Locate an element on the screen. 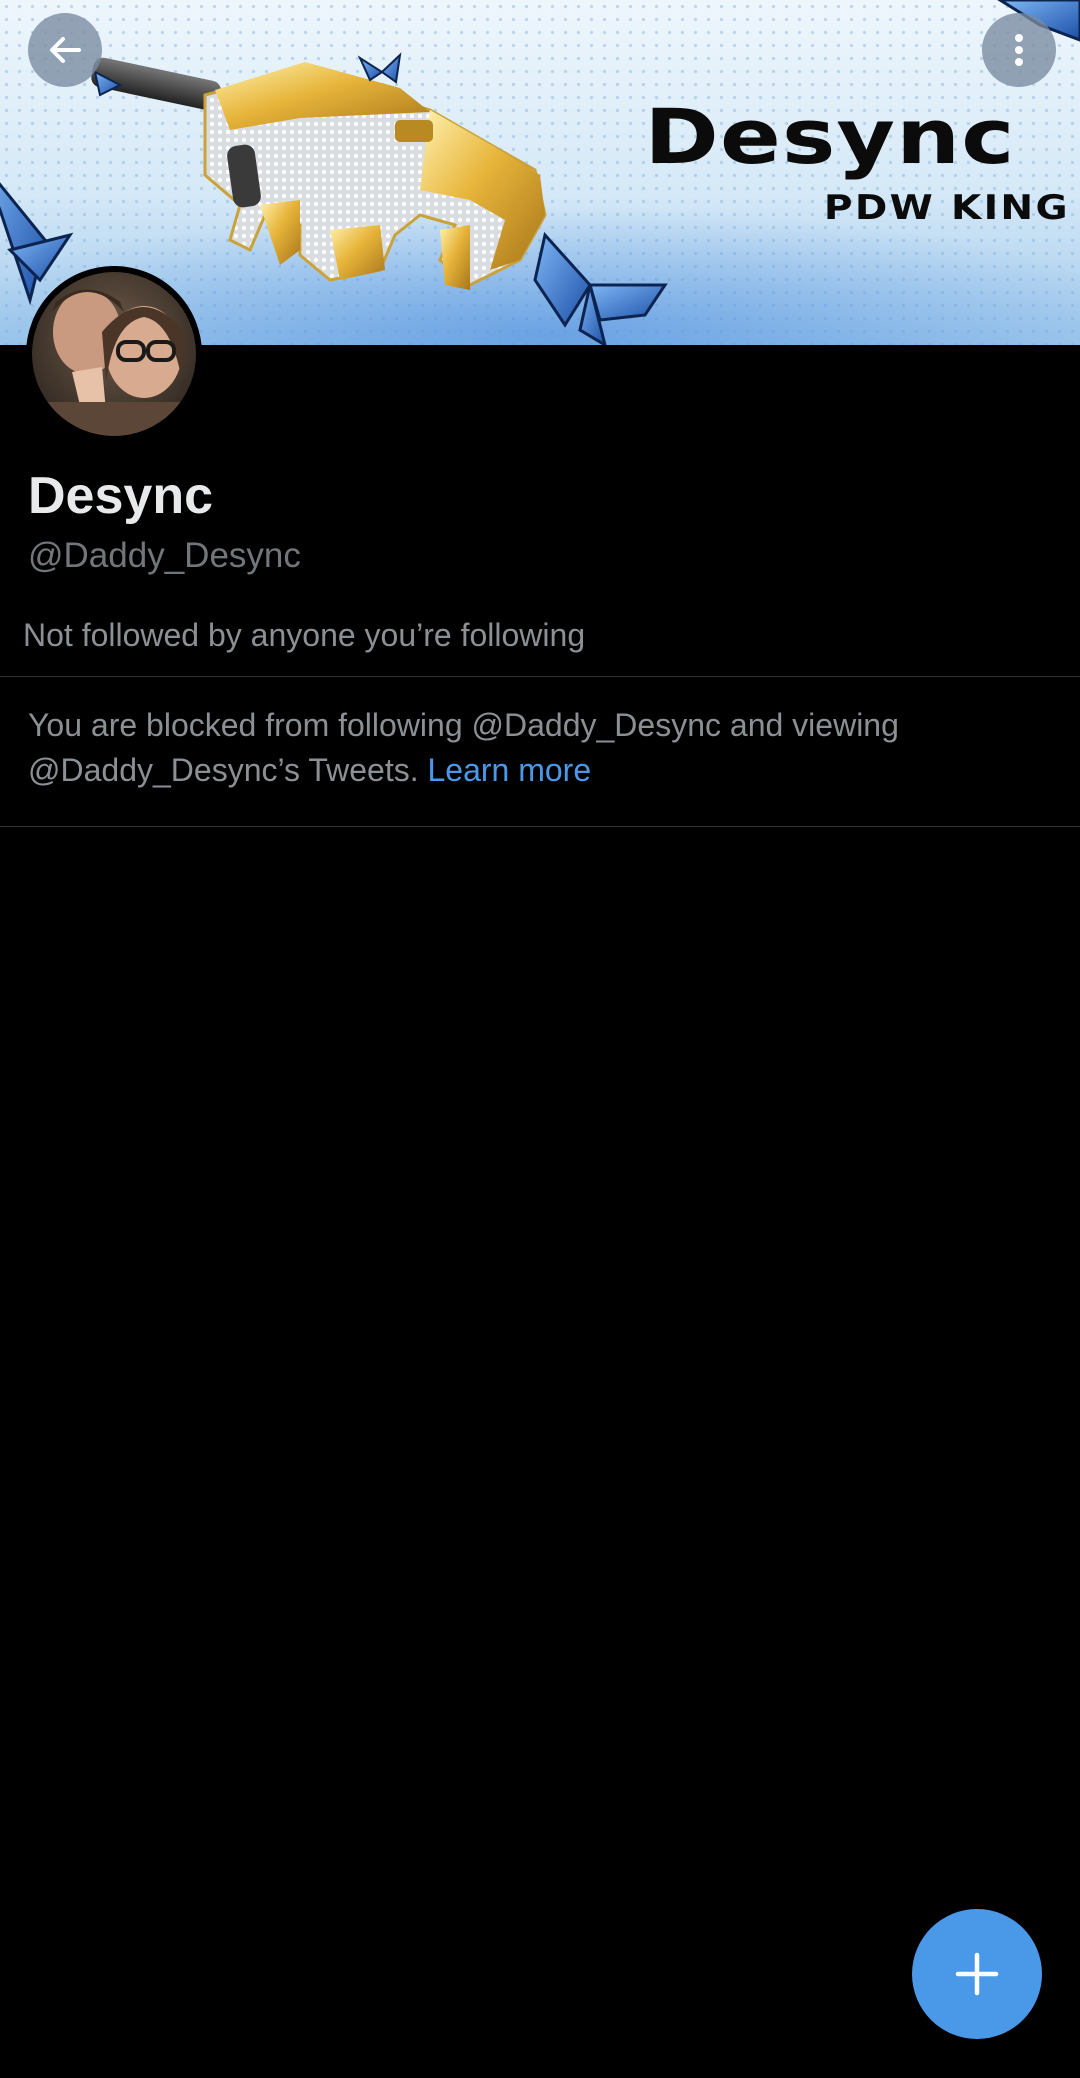 Image resolution: width=1080 pixels, height=2078 pixels. vertical-ellipsis-icon is located at coordinates (1019, 50).